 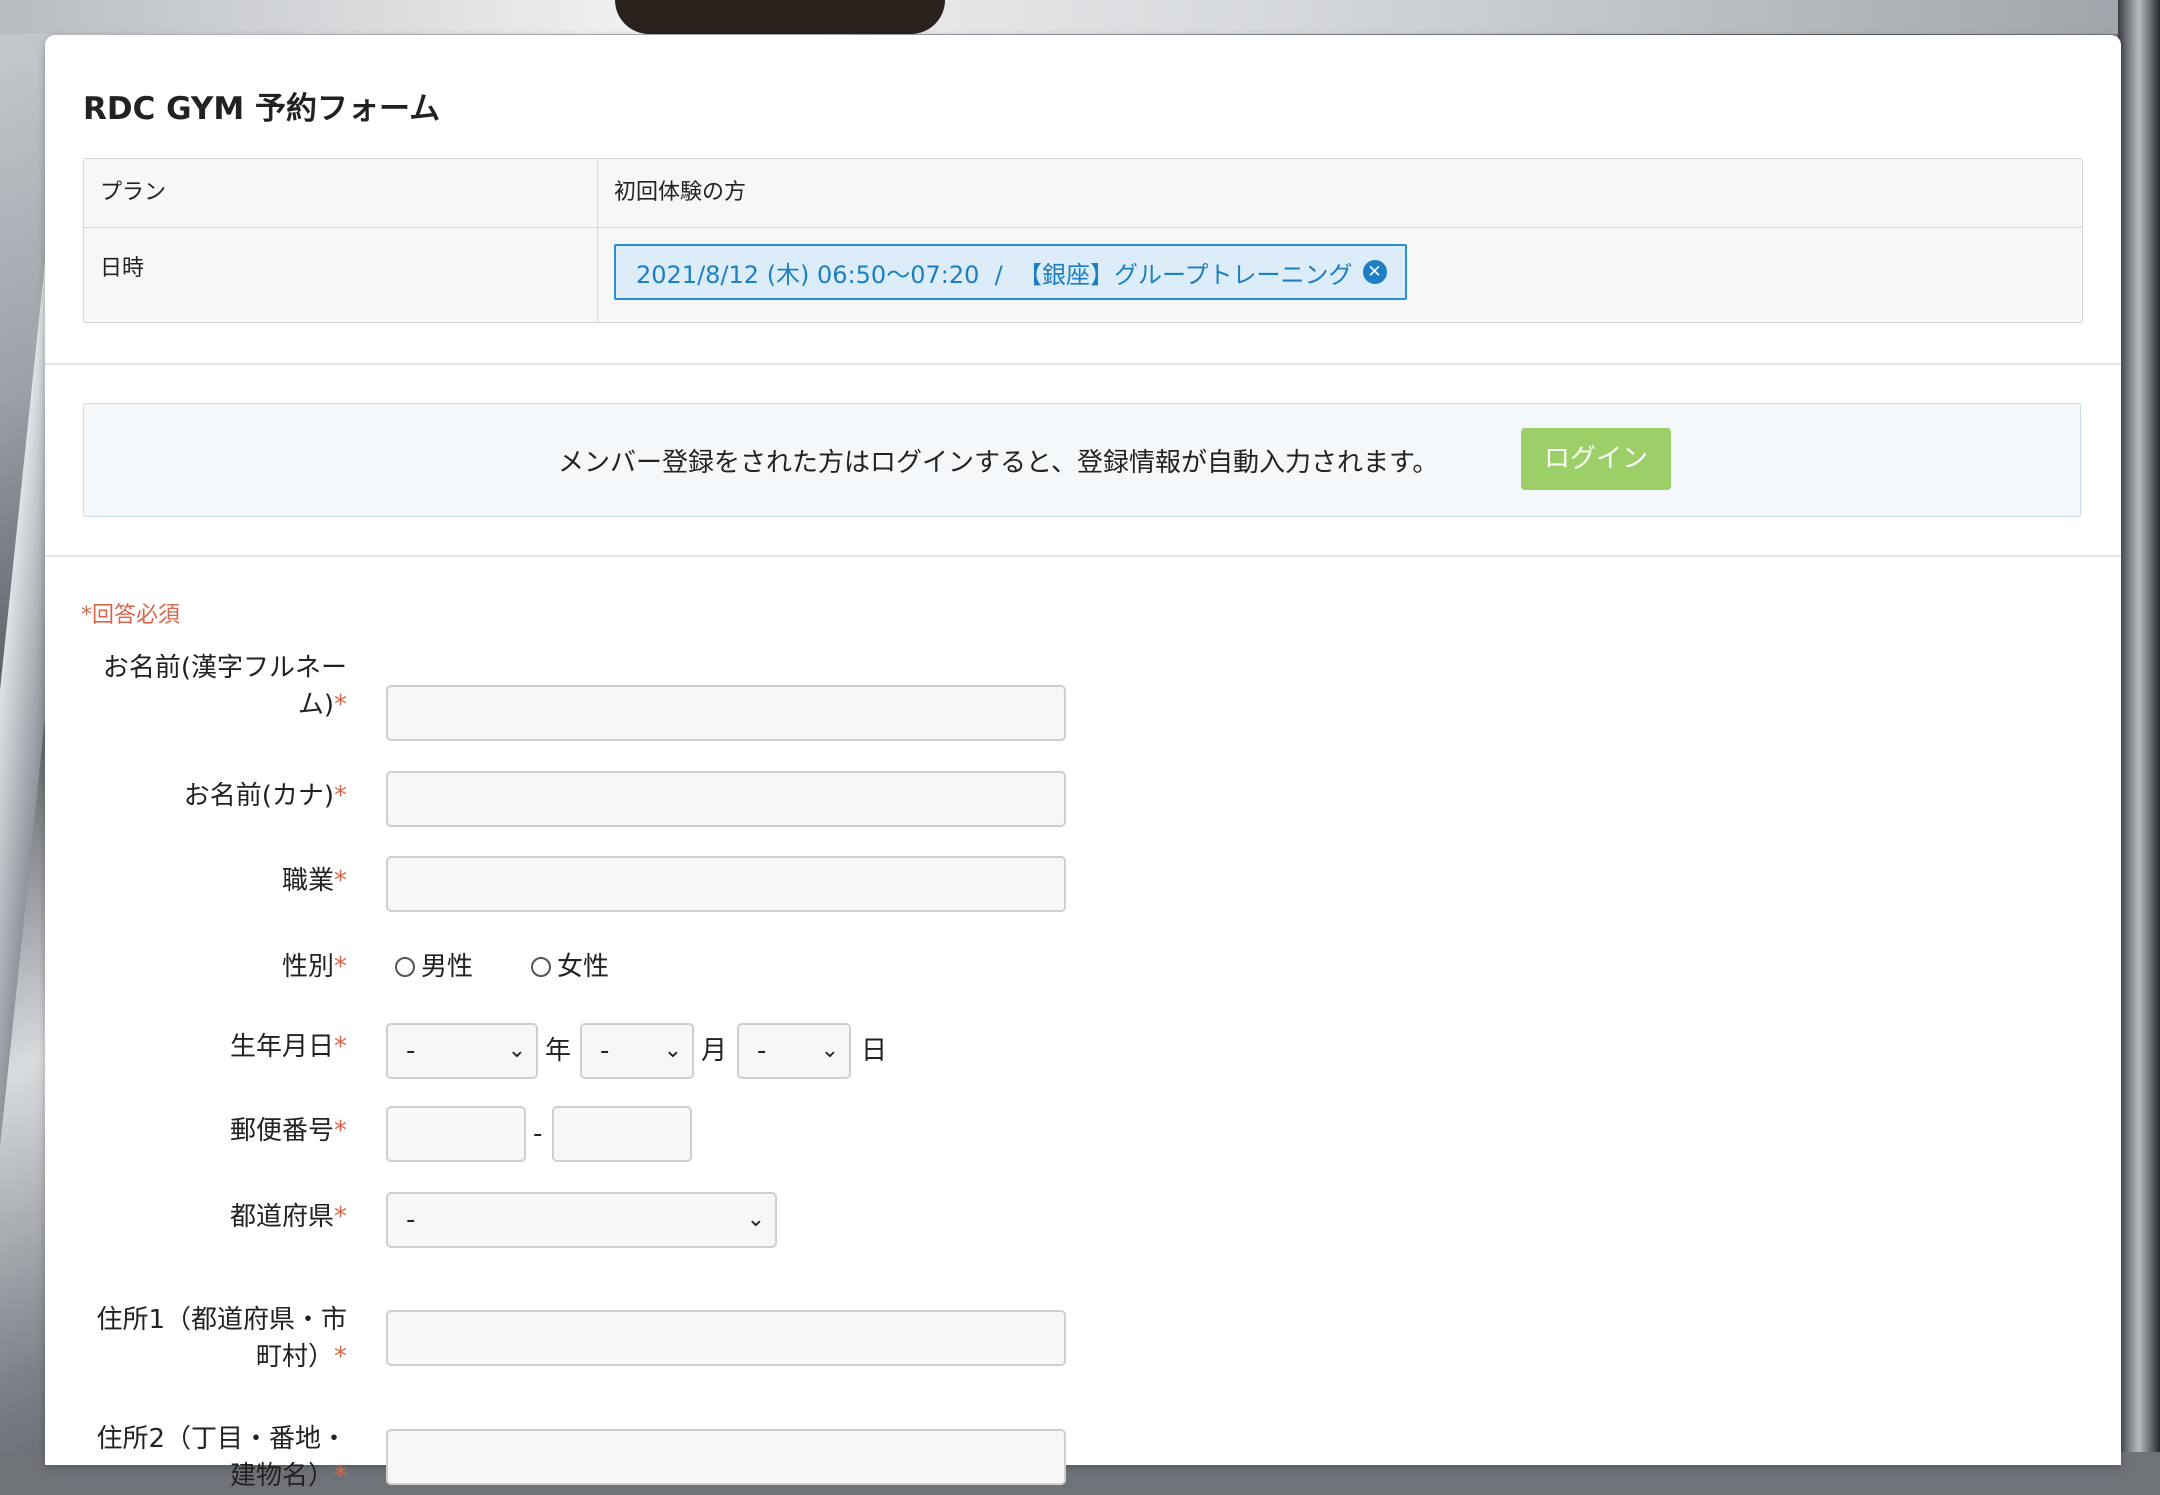 I want to click on occupation-label: 職業*, so click(x=314, y=881).